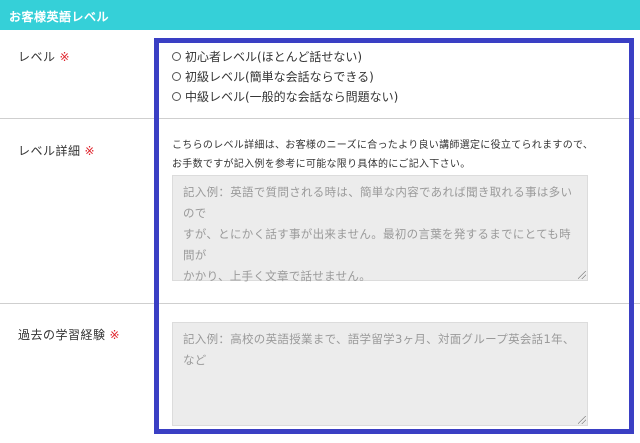 This screenshot has width=640, height=443. Describe the element at coordinates (44, 57) in the screenshot. I see `level-label: レベル ※` at that location.